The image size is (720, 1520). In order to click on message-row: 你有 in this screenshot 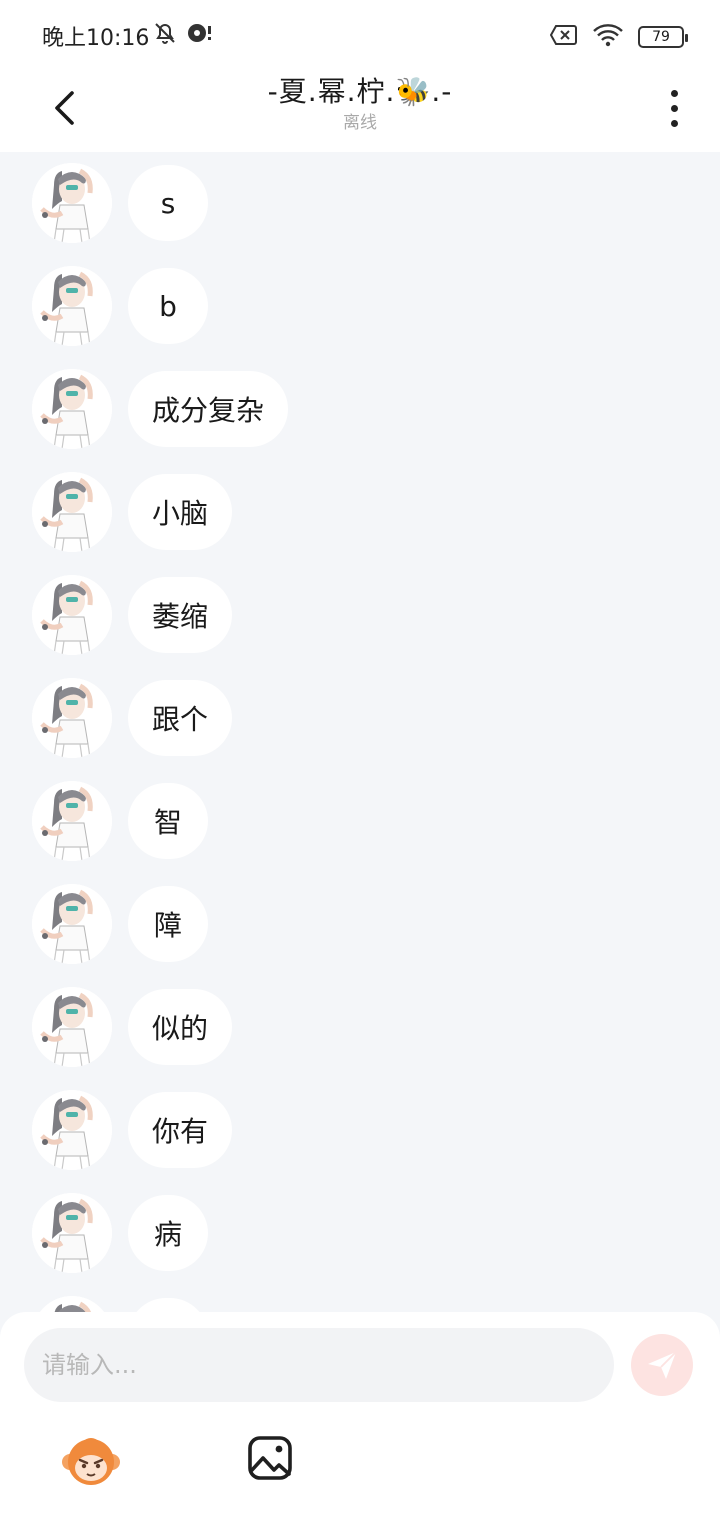, I will do `click(132, 1130)`.